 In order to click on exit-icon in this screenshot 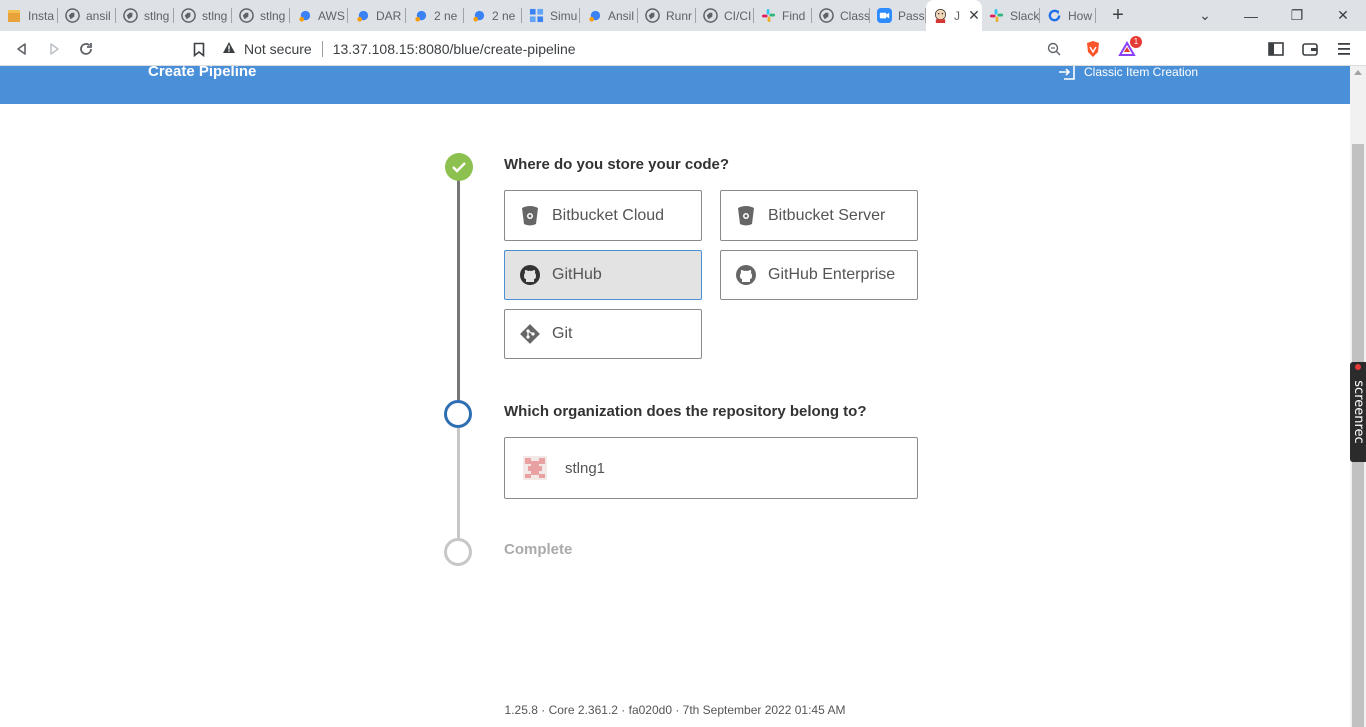, I will do `click(1067, 73)`.